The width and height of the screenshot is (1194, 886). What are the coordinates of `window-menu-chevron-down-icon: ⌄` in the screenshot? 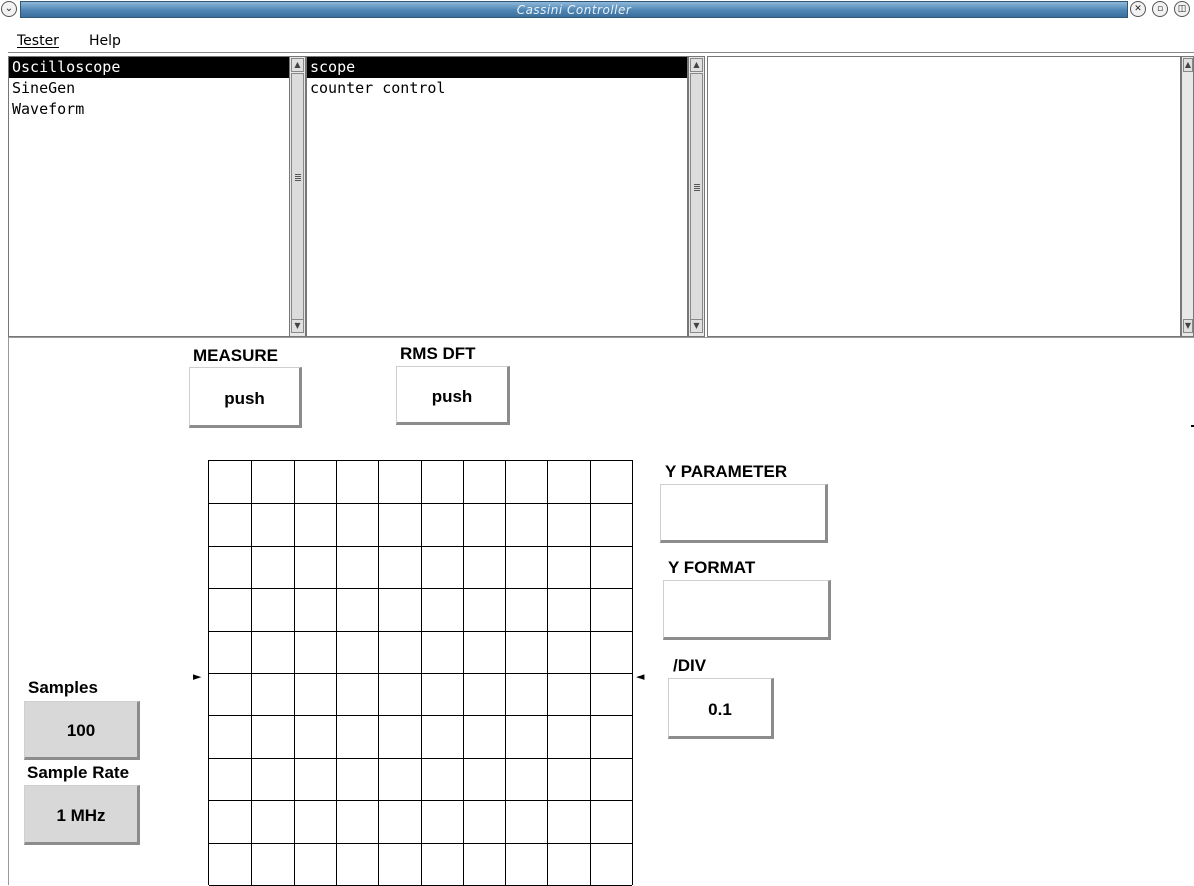 It's located at (9, 9).